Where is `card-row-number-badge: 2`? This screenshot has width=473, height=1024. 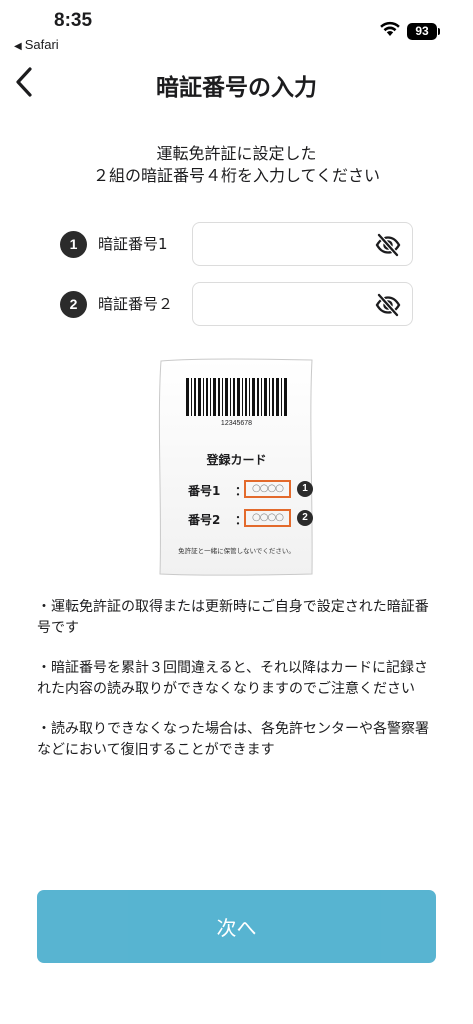
card-row-number-badge: 2 is located at coordinates (305, 518).